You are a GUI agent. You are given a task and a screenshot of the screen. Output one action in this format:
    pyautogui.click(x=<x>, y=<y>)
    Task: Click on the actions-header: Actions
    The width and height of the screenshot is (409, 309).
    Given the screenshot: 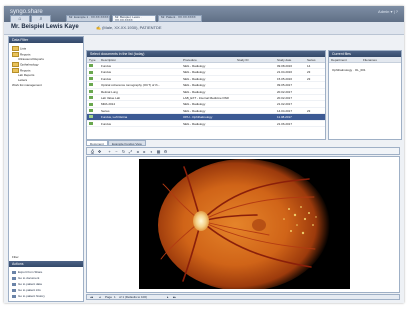 What is the action you would take?
    pyautogui.click(x=46, y=264)
    